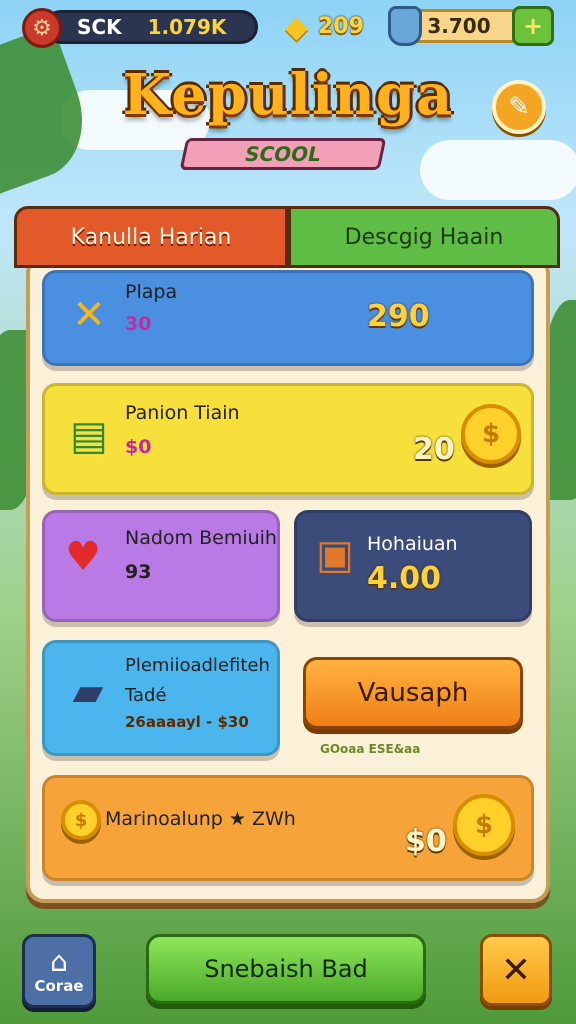  What do you see at coordinates (286, 969) in the screenshot?
I see `main-action-button: Snebaish Bad` at bounding box center [286, 969].